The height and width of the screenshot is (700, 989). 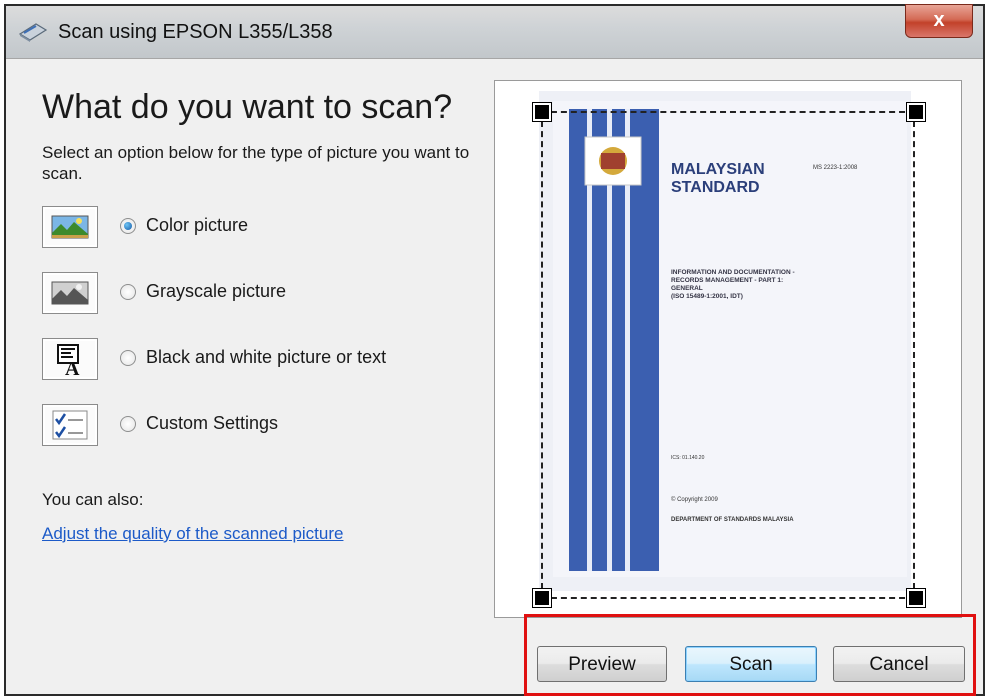 What do you see at coordinates (128, 226) in the screenshot?
I see `color-picture-radio` at bounding box center [128, 226].